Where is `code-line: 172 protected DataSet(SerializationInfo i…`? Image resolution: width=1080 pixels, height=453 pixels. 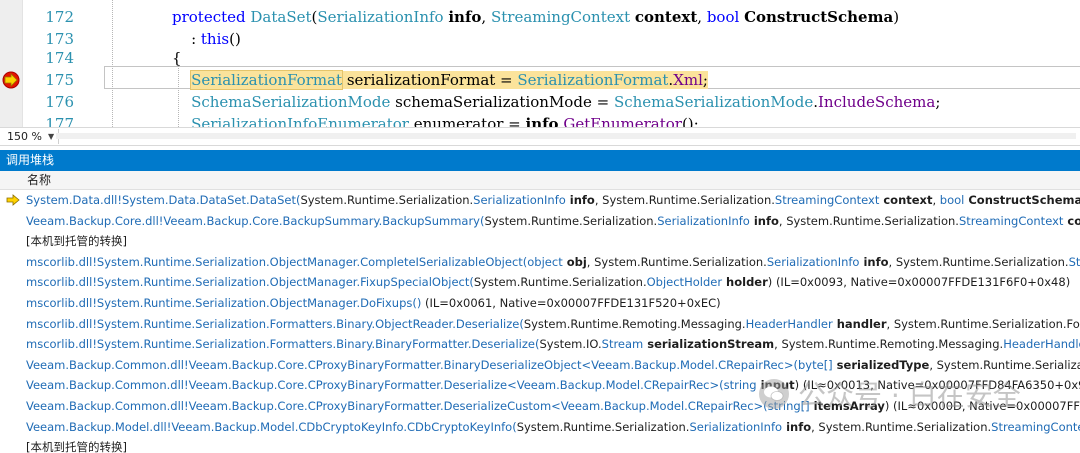
code-line: 172 protected DataSet(SerializationInfo i… is located at coordinates (540, 17).